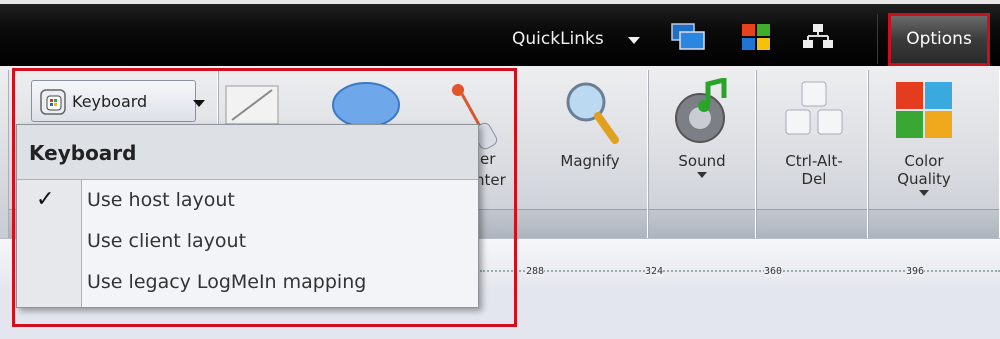 The image size is (1000, 339). What do you see at coordinates (488, 159) in the screenshot?
I see `pointer-label: er` at bounding box center [488, 159].